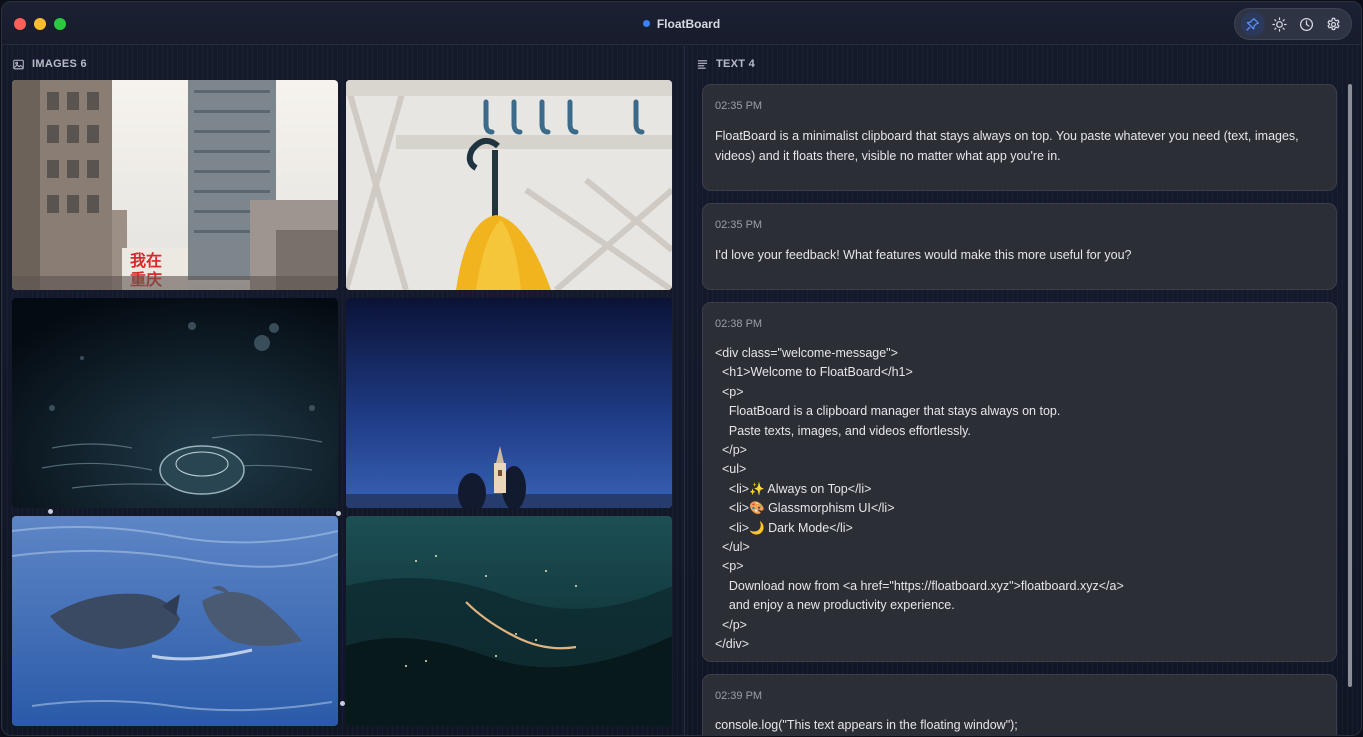 This screenshot has height=737, width=1363. I want to click on church-night-photo, so click(509, 403).